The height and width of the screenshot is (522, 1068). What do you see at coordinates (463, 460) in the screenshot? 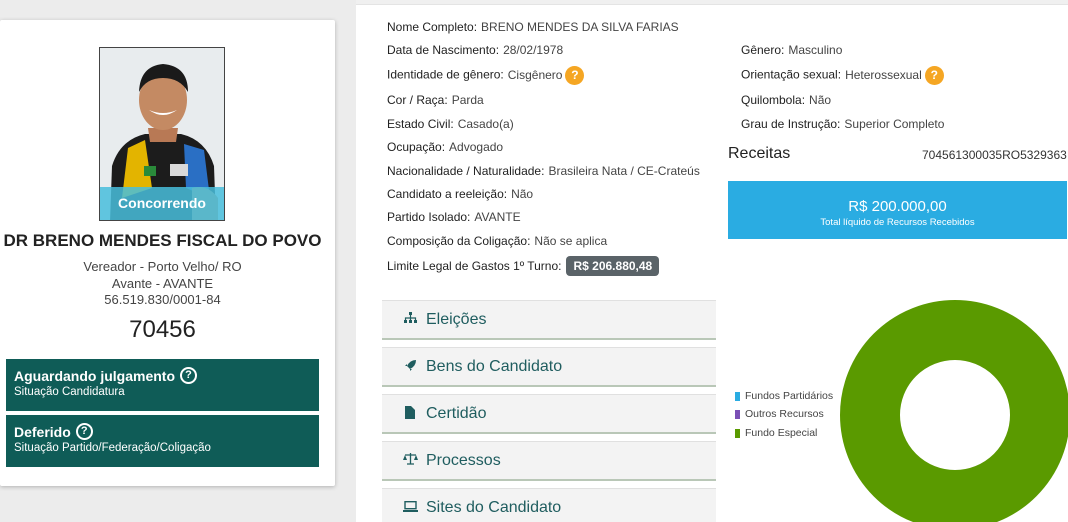
I see `accordion-label: Processos` at bounding box center [463, 460].